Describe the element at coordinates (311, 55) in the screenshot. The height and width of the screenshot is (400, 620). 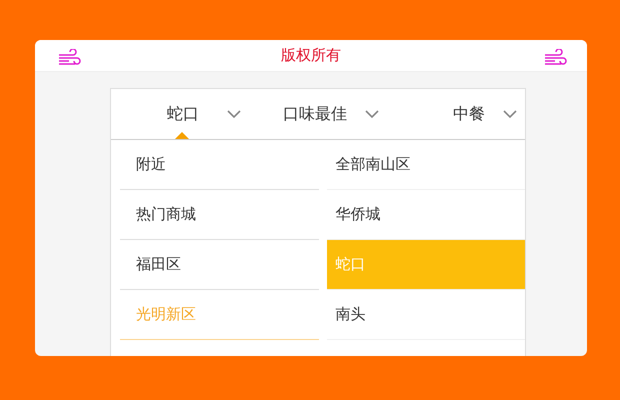
I see `header-title: 版权所有` at that location.